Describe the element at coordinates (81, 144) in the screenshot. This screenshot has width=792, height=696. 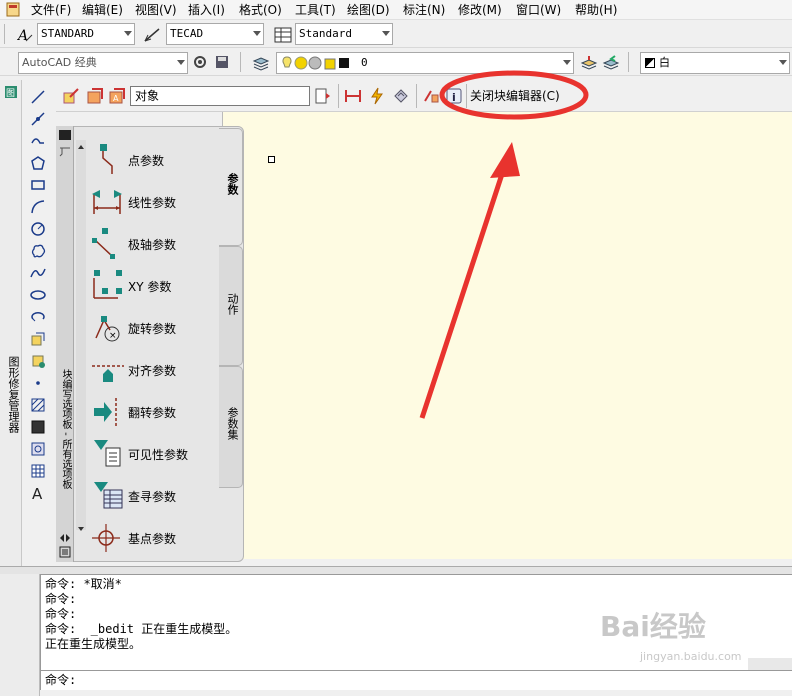
I see `scroll-up-icon` at that location.